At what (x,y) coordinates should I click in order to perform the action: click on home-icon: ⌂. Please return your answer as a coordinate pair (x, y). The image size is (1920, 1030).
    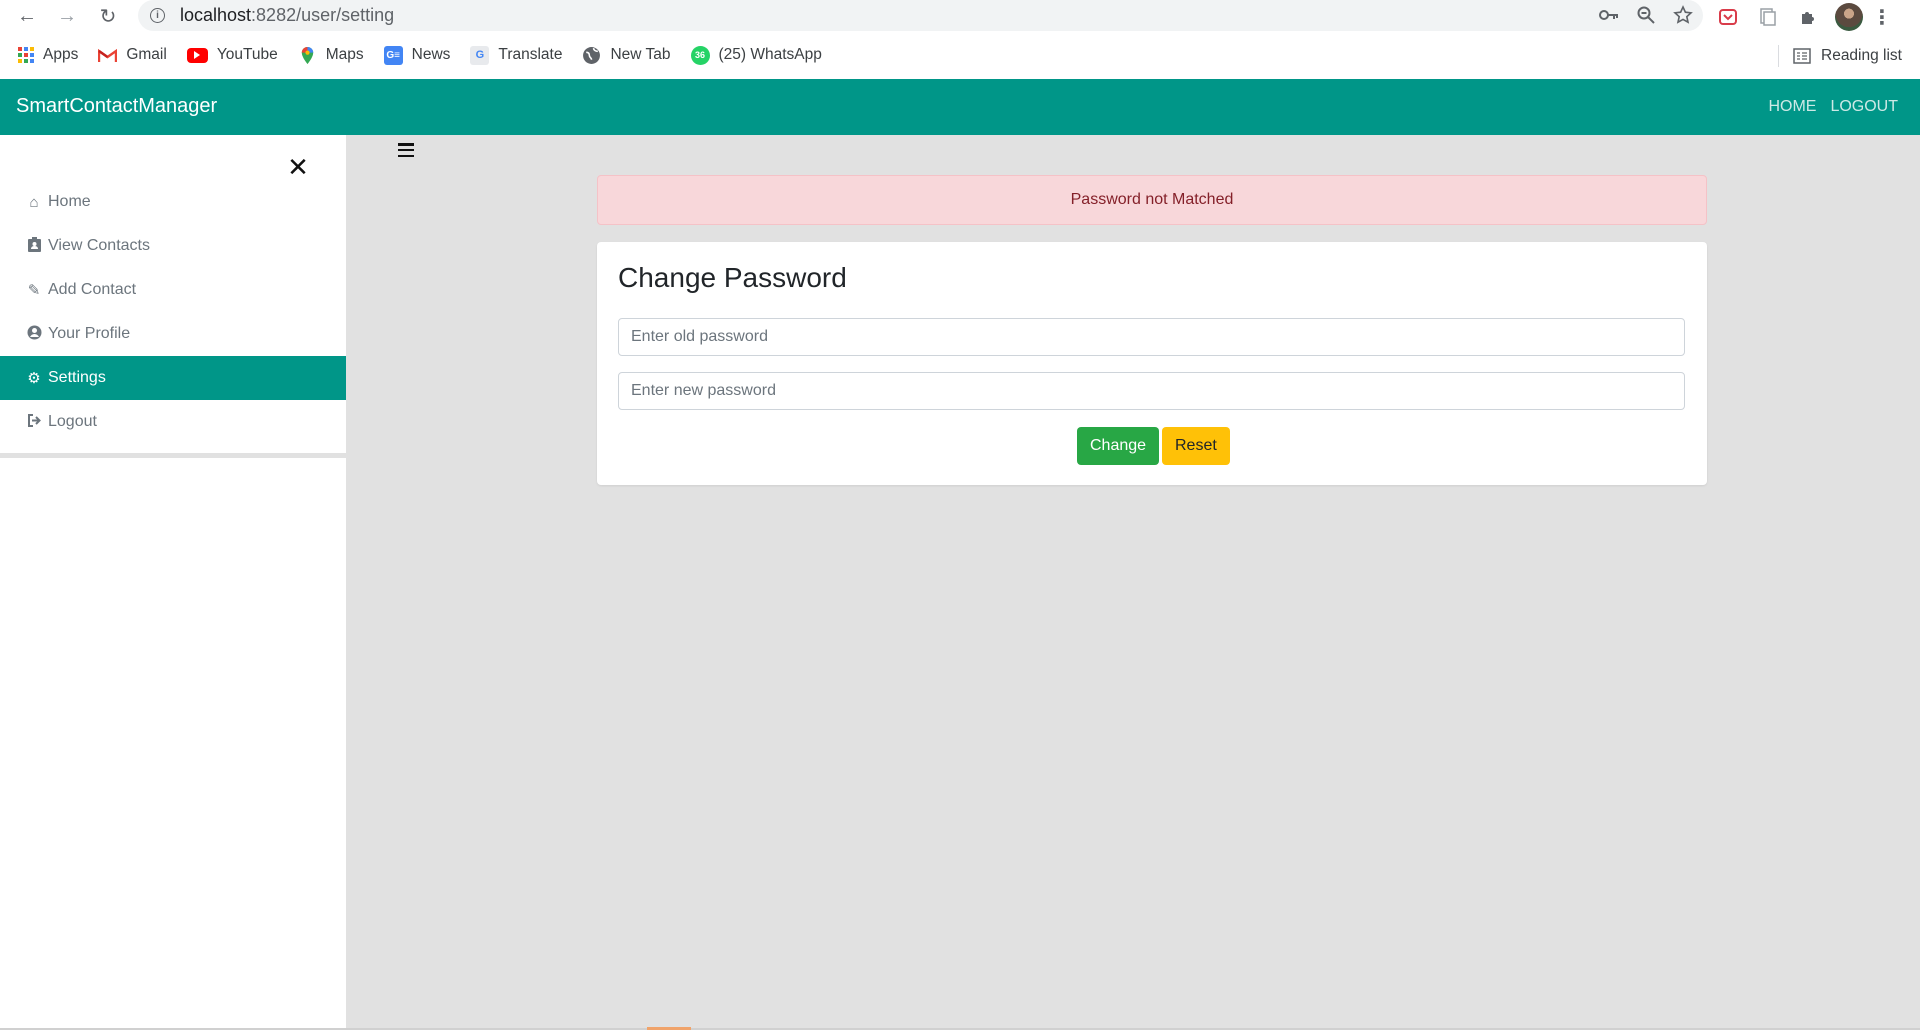
    Looking at the image, I should click on (34, 202).